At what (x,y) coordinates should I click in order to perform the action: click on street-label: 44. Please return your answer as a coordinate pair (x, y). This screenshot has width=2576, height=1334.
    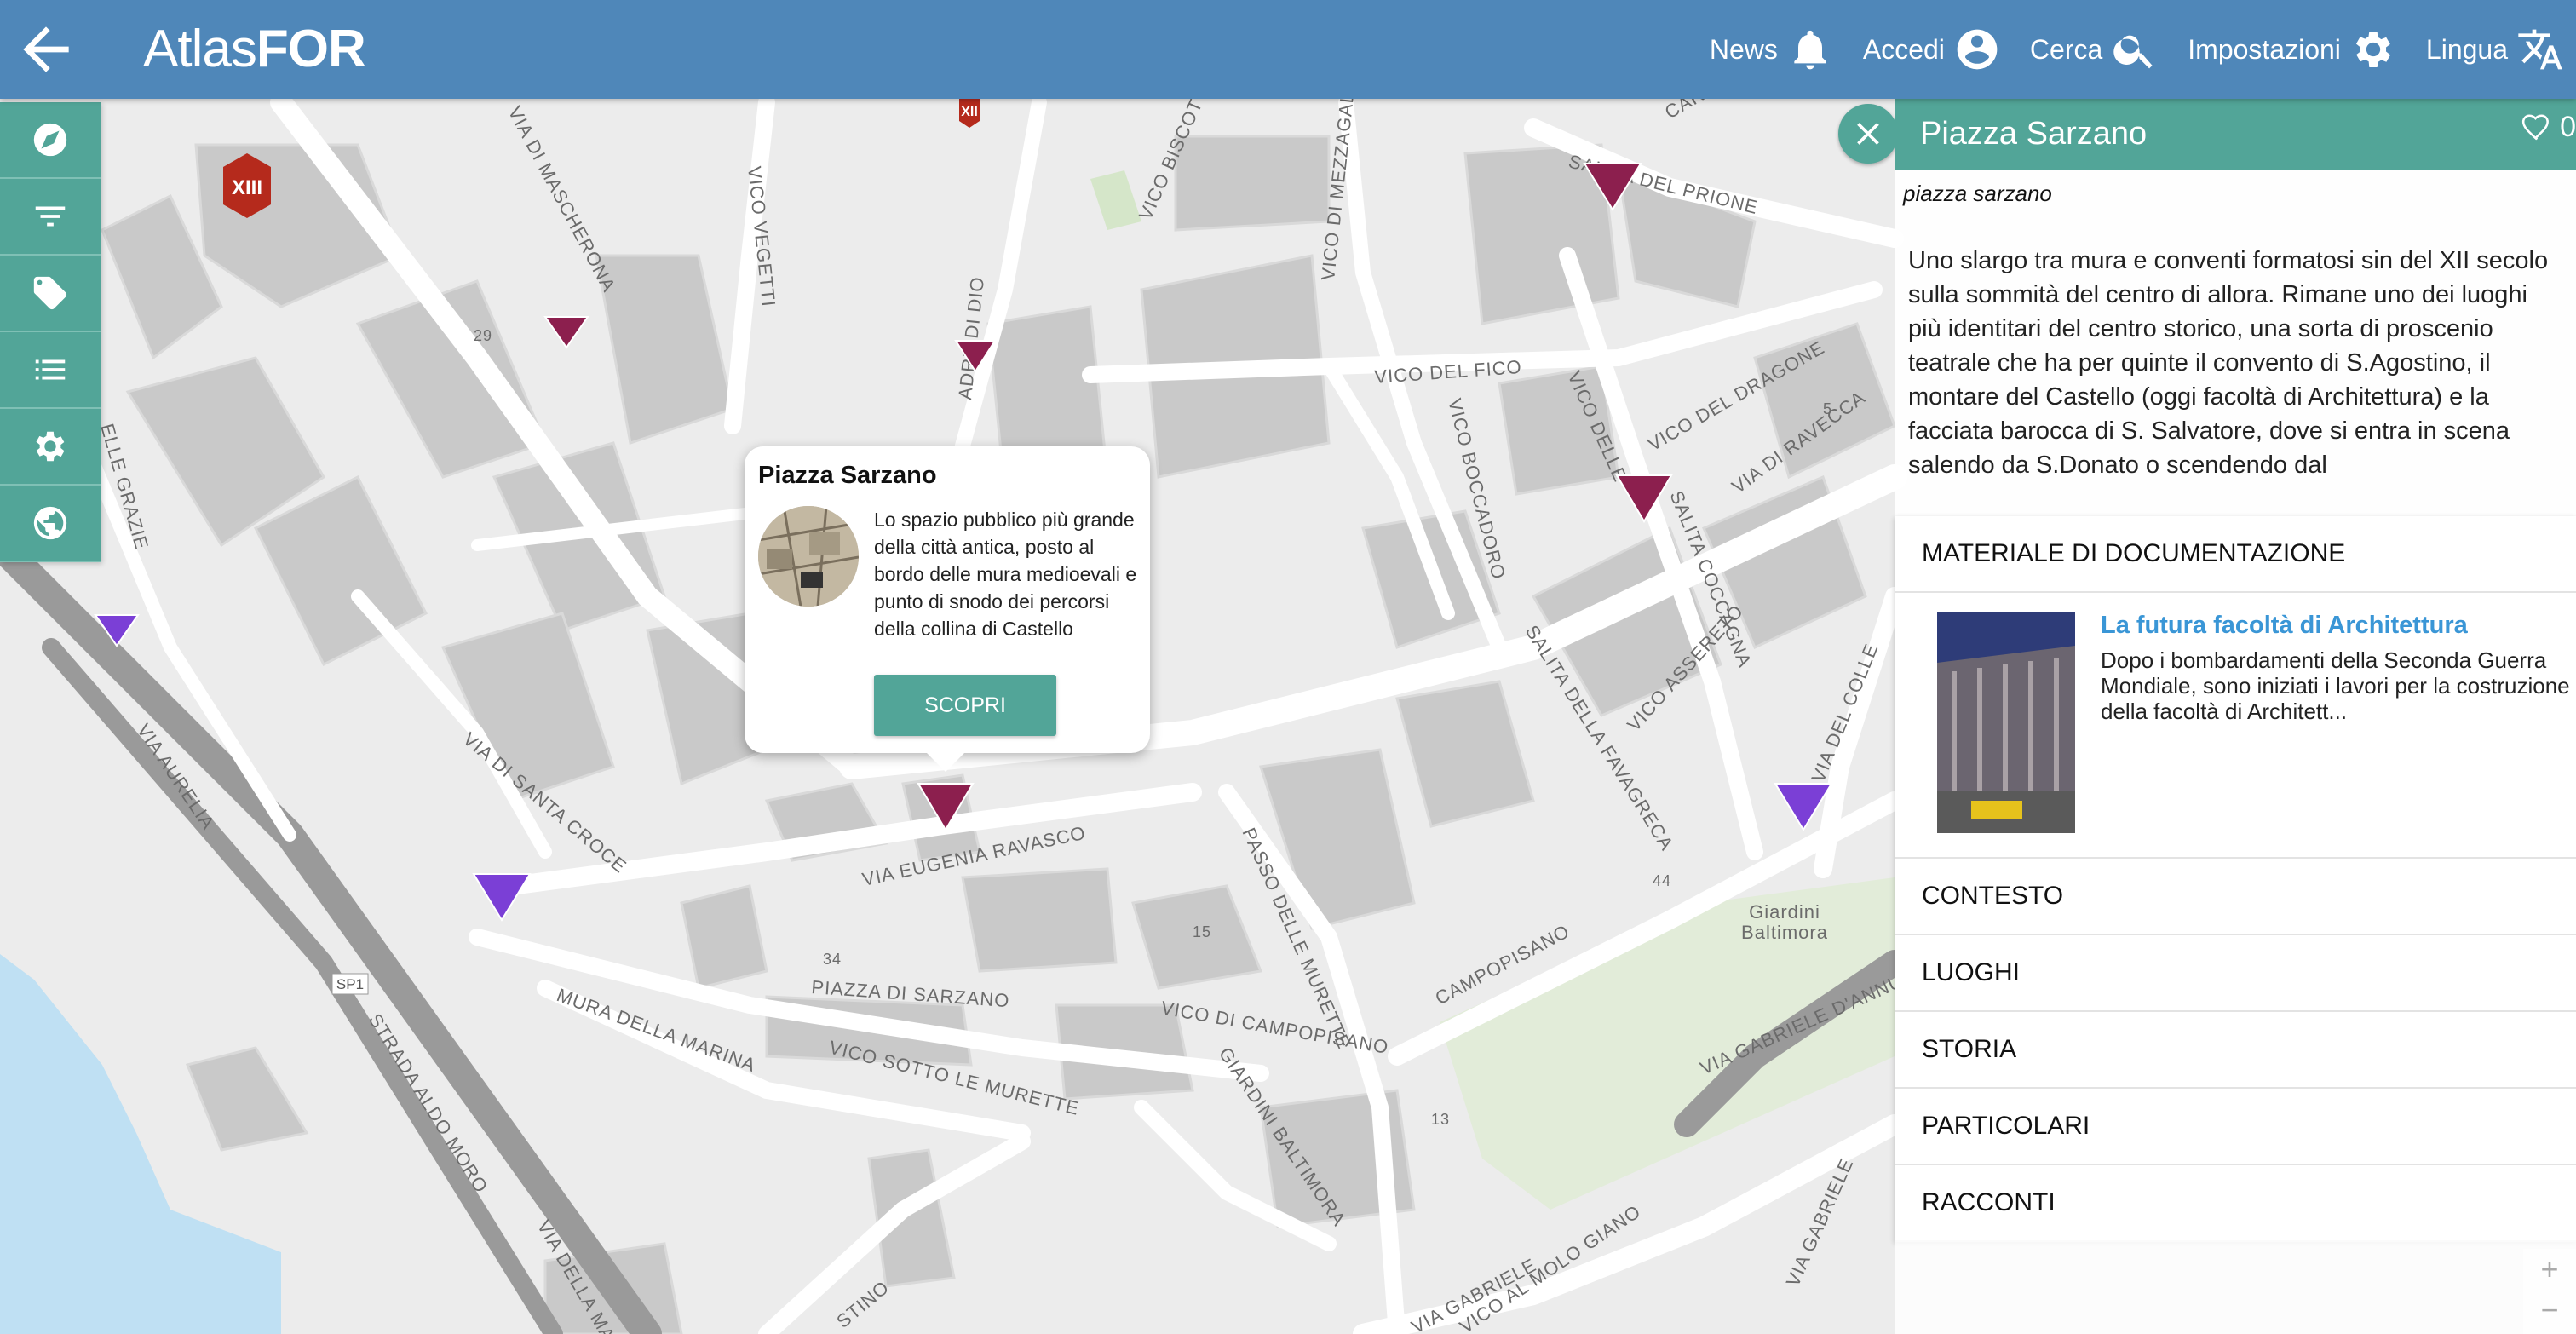
    Looking at the image, I should click on (1662, 880).